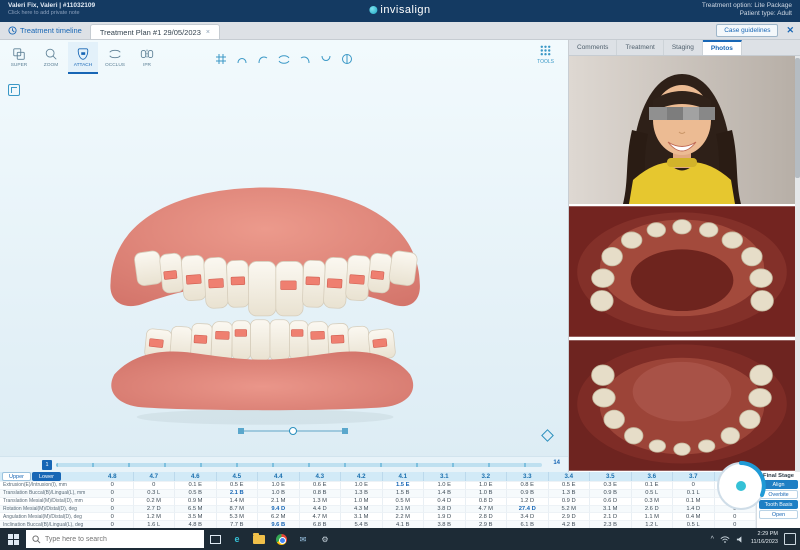 This screenshot has width=800, height=550. Describe the element at coordinates (652, 485) in the screenshot. I see `movement-cell: 0.1 E` at that location.